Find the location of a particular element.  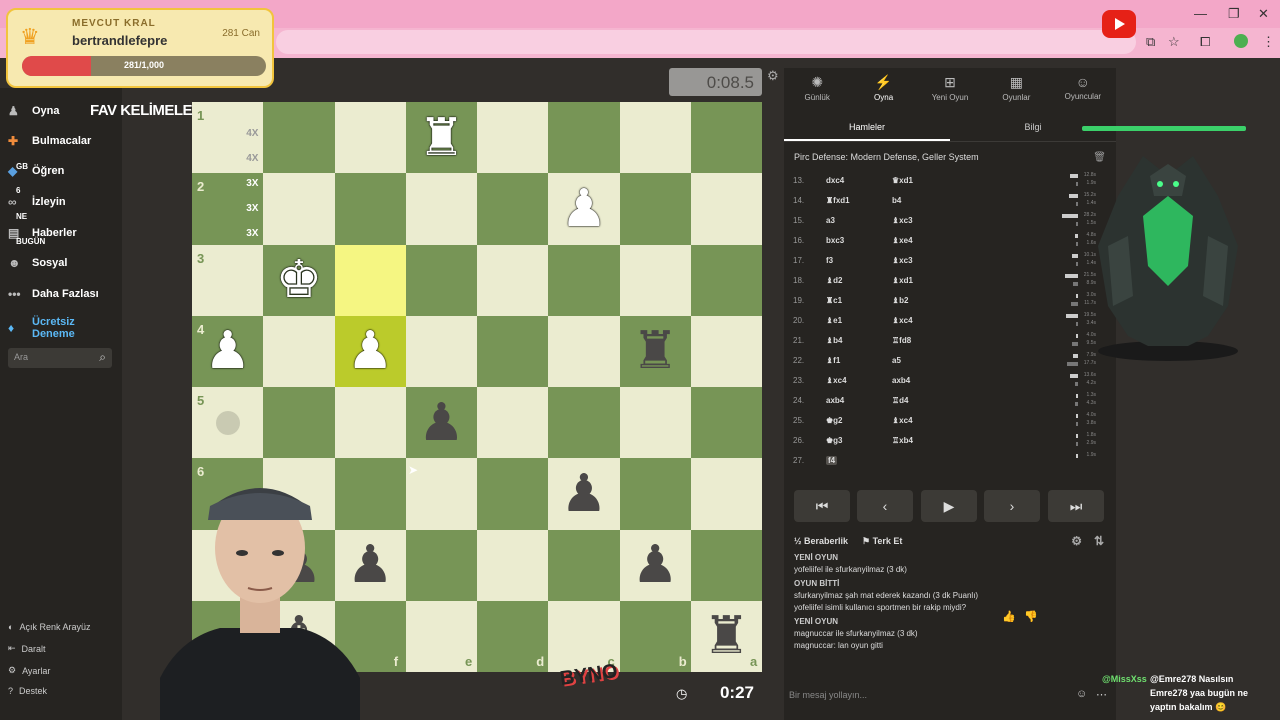

white-move: f3 is located at coordinates (829, 260).